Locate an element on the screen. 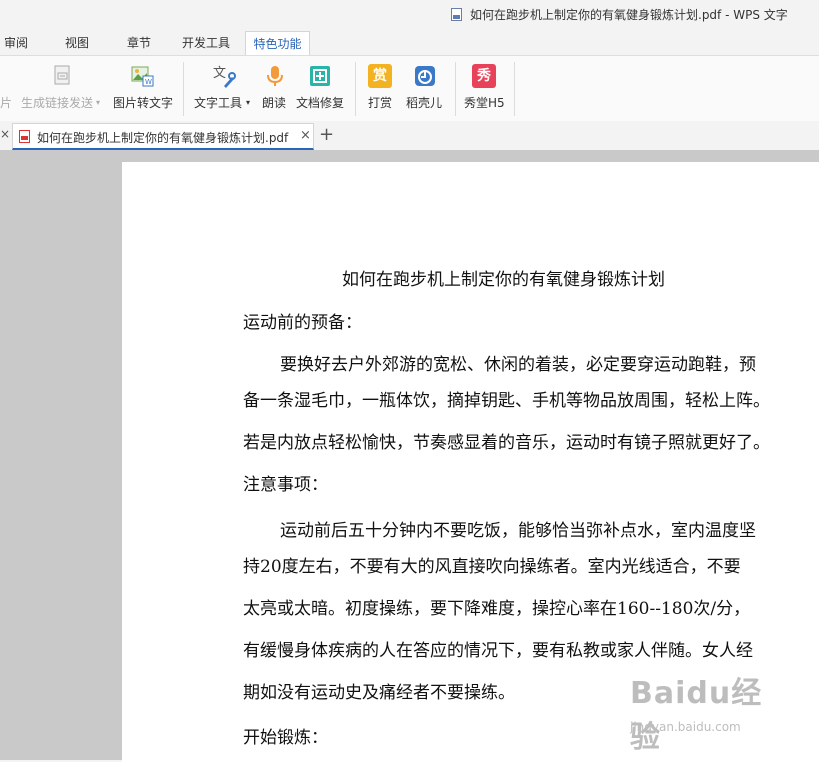 Image resolution: width=819 pixels, height=762 pixels. document-title: 如何在跑步机上制定你的有氧健身锻炼计划 is located at coordinates (503, 280).